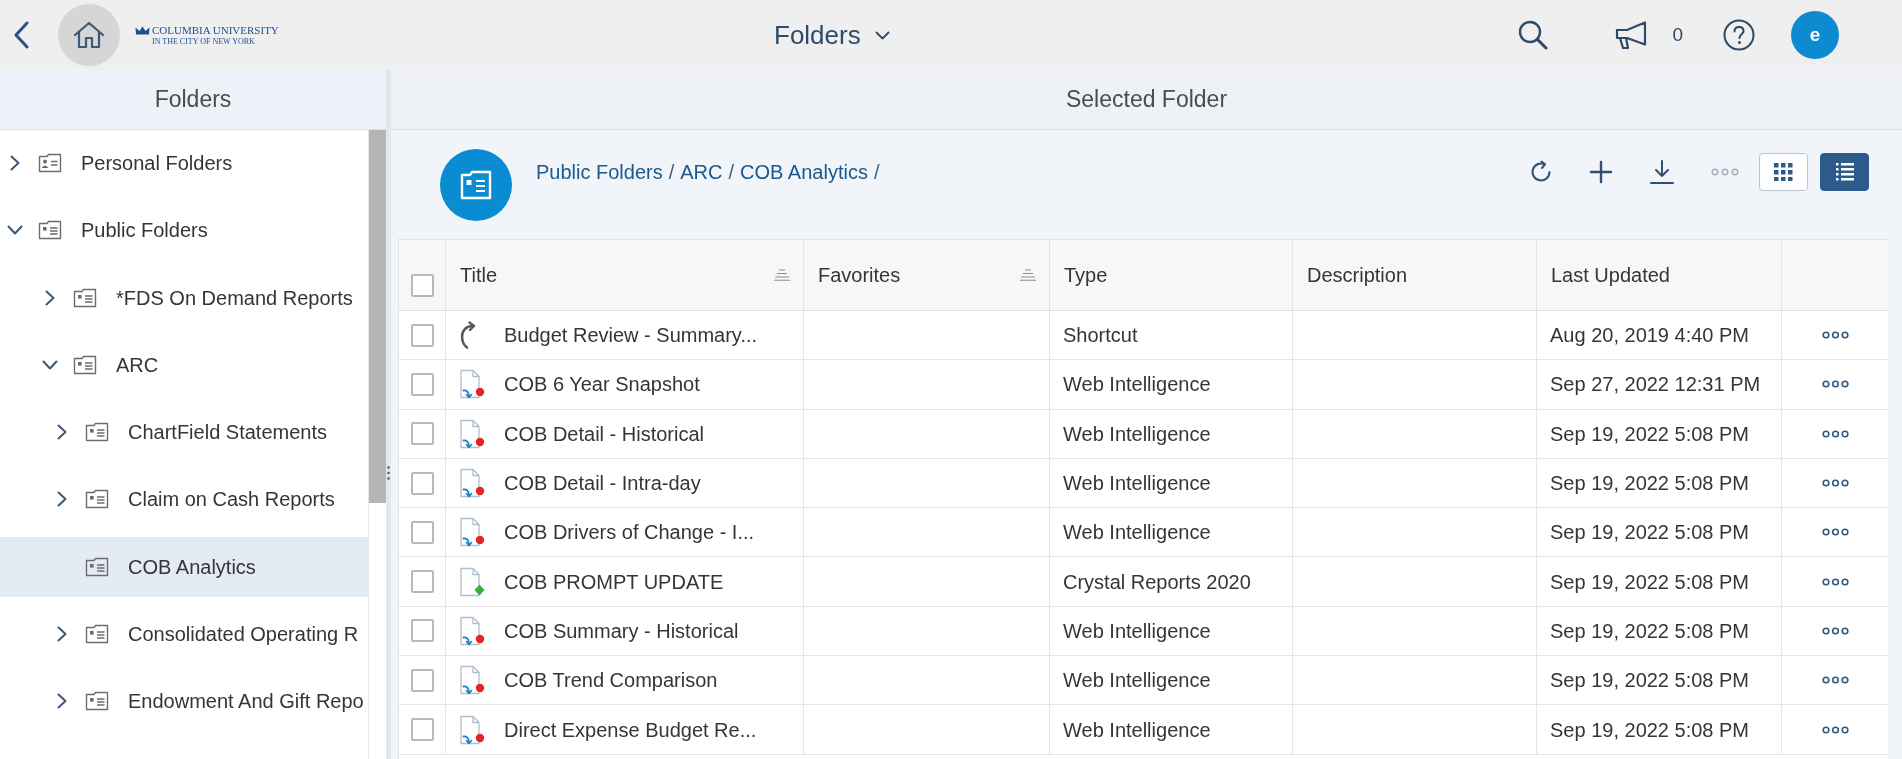 The image size is (1902, 759). I want to click on tree-item: COB Analytics, so click(184, 566).